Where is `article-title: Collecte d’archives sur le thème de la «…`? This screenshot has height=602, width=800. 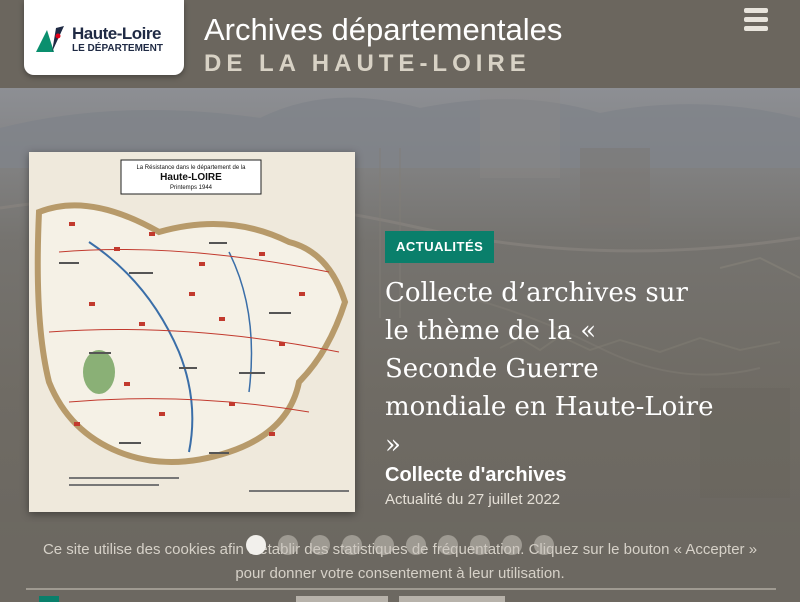 article-title: Collecte d’archives sur le thème de la «… is located at coordinates (550, 369).